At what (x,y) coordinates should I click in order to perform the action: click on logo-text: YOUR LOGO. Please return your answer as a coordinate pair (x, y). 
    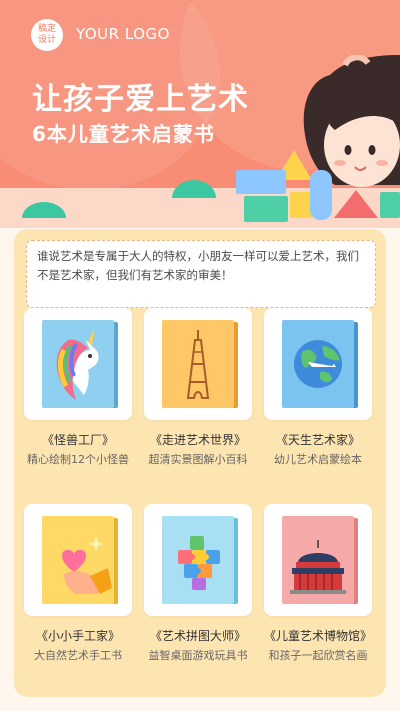
    Looking at the image, I should click on (123, 34).